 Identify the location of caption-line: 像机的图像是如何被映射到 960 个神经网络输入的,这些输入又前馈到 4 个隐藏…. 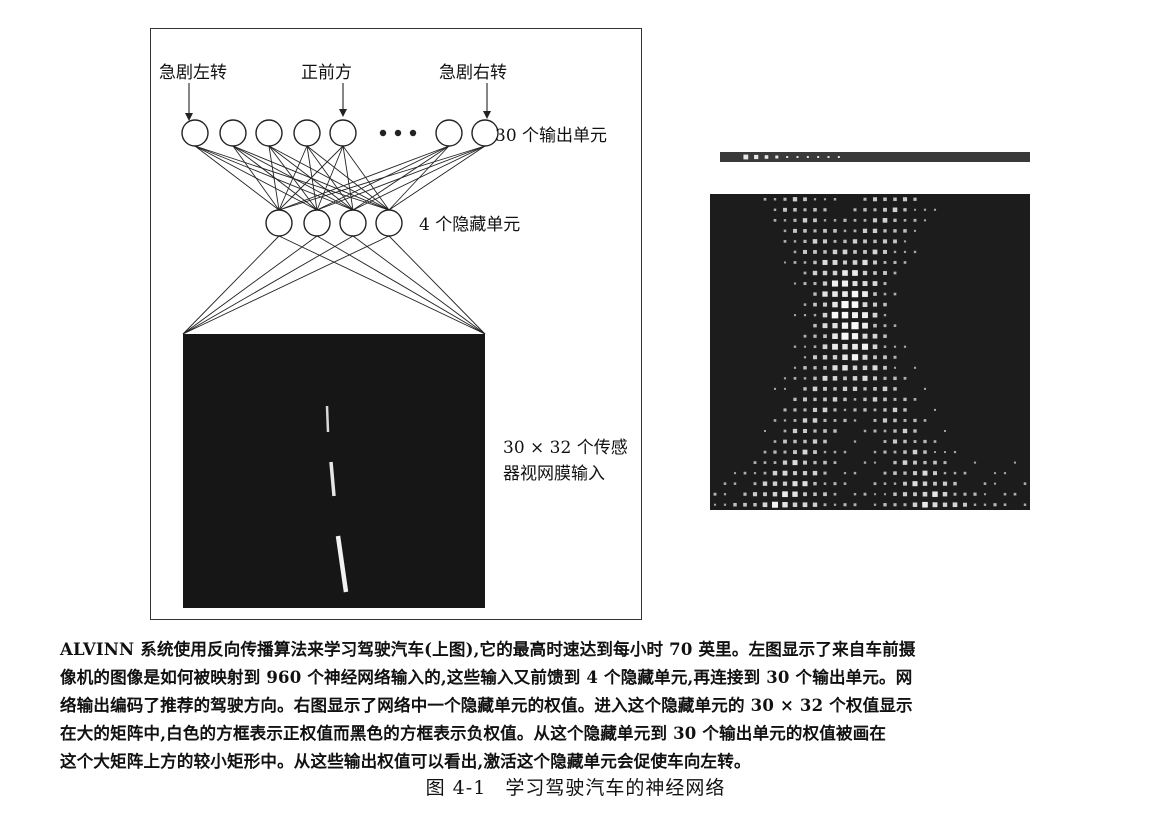
(486, 677).